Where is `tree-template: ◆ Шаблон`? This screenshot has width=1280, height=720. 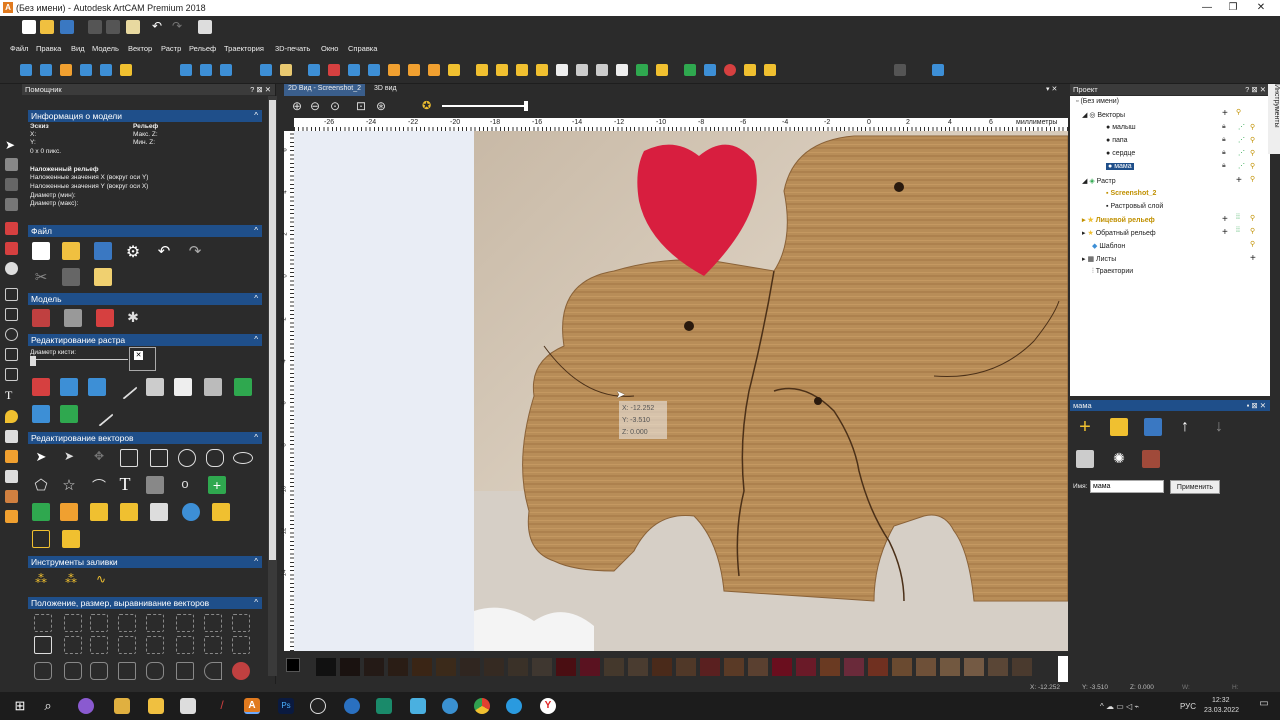 tree-template: ◆ Шаблон is located at coordinates (1108, 246).